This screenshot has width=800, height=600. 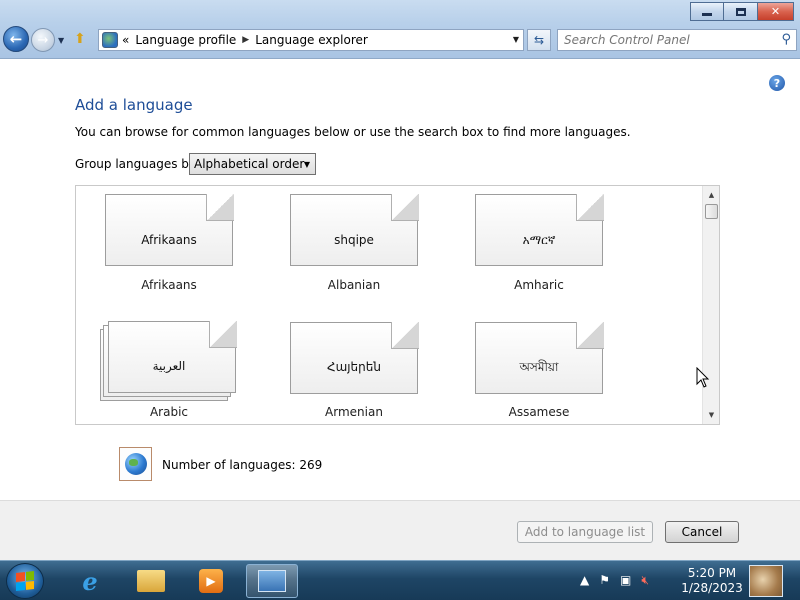 What do you see at coordinates (185, 40) in the screenshot?
I see `breadcrumb-language-profile: Language profile` at bounding box center [185, 40].